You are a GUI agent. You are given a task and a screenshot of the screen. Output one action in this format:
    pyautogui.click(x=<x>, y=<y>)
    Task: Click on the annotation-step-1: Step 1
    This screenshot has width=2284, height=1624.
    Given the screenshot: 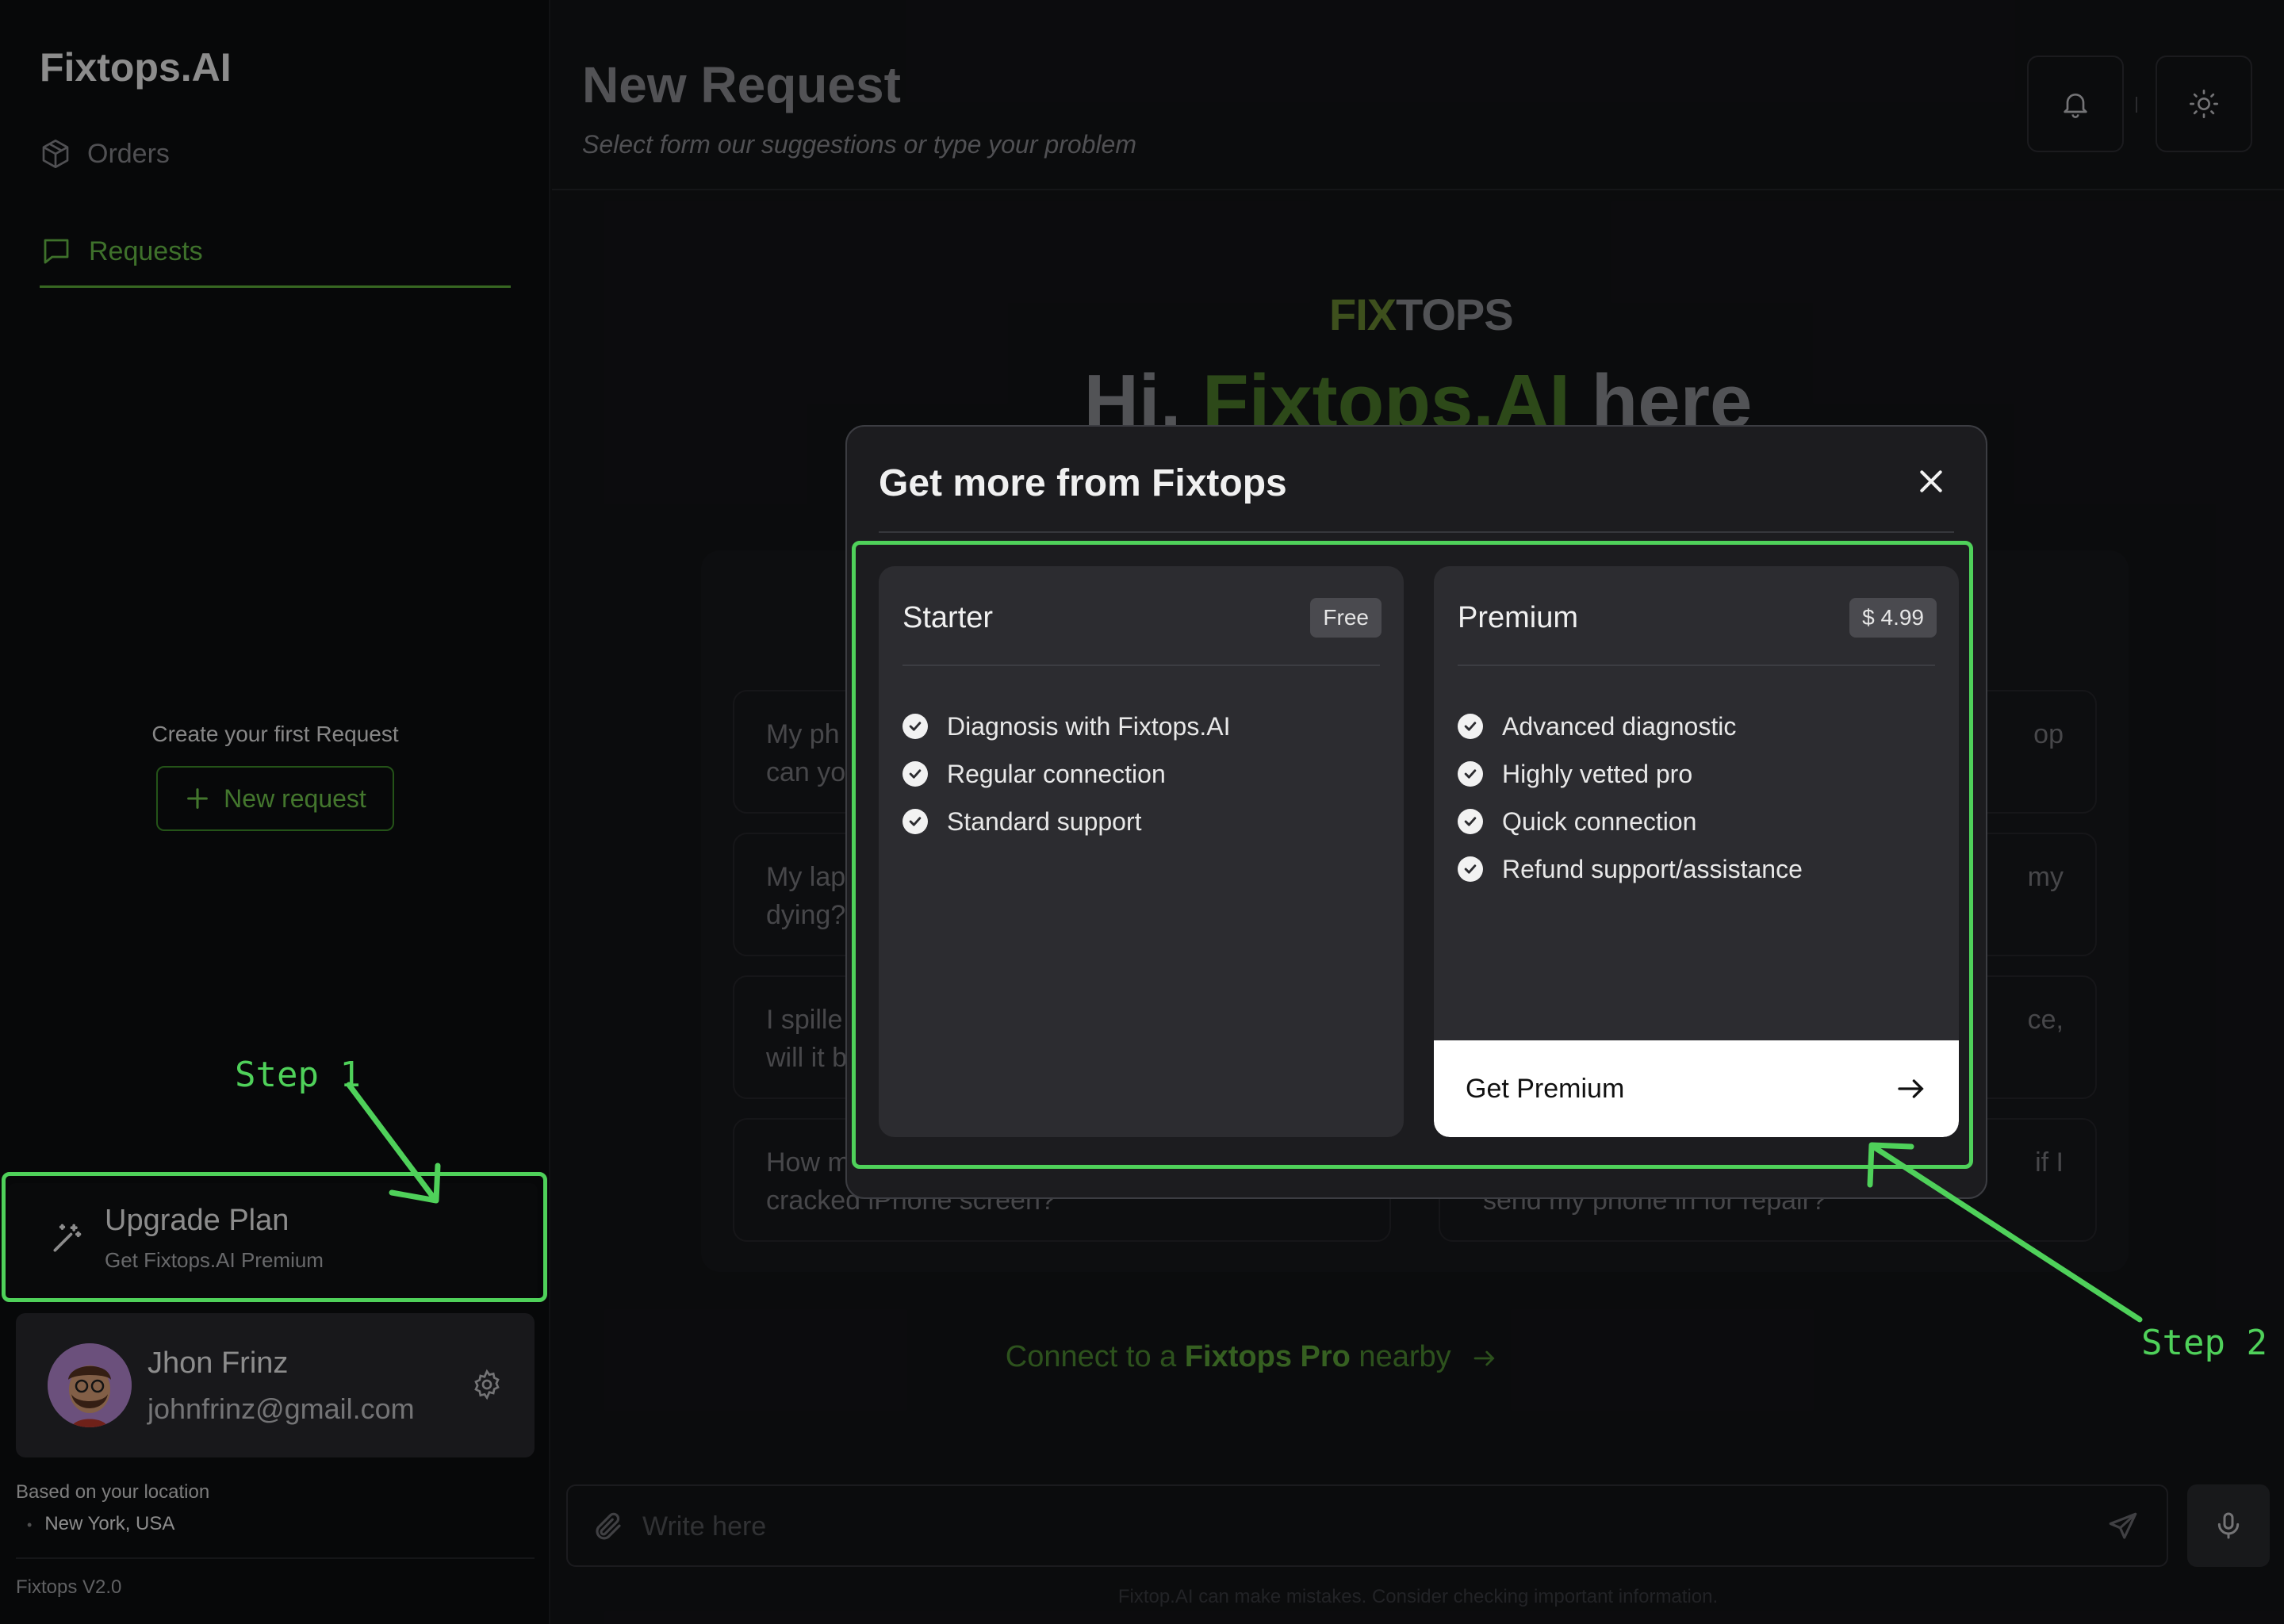 What is the action you would take?
    pyautogui.click(x=298, y=1075)
    